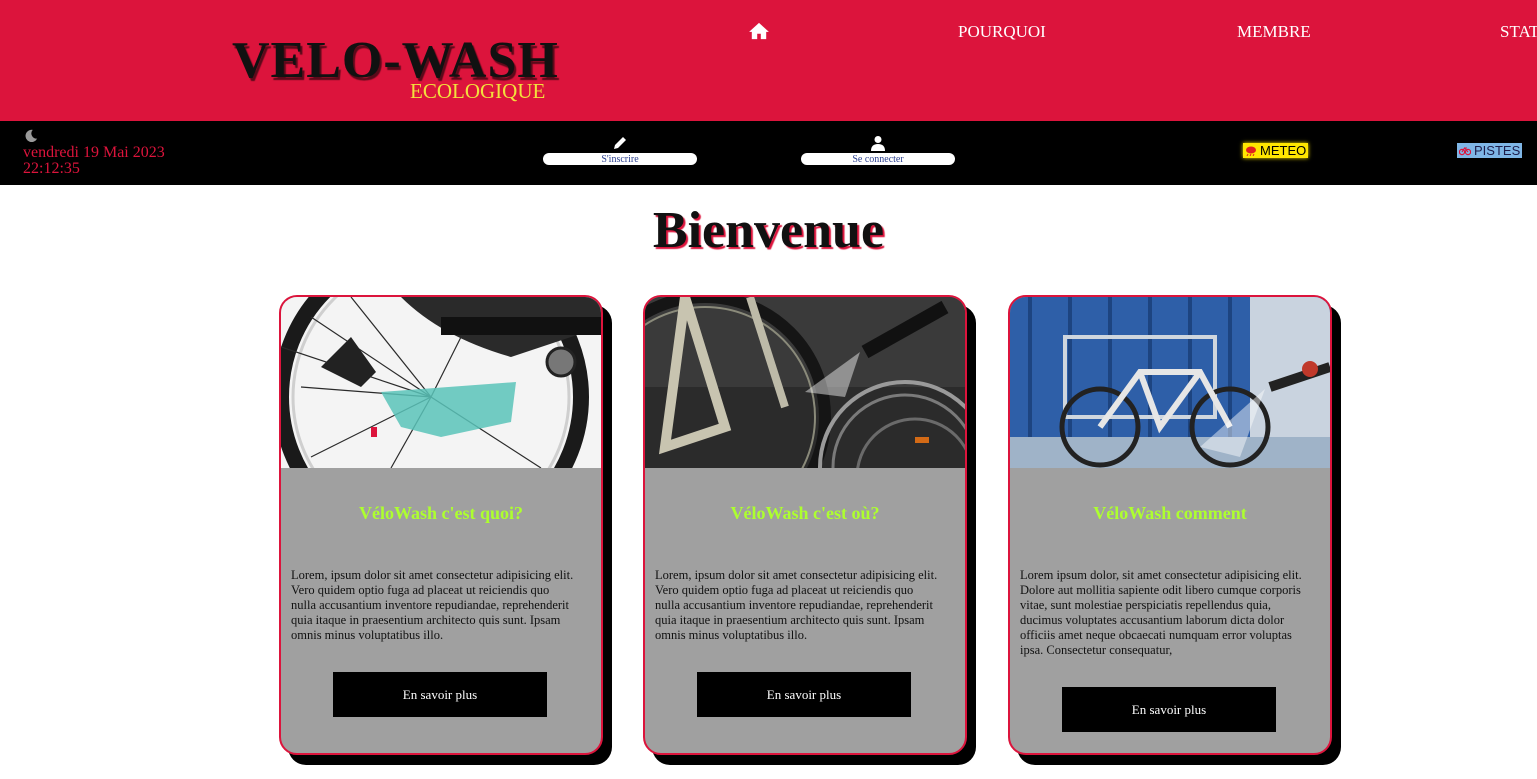  What do you see at coordinates (1002, 32) in the screenshot?
I see `nav-pourquoi: POURQUOI` at bounding box center [1002, 32].